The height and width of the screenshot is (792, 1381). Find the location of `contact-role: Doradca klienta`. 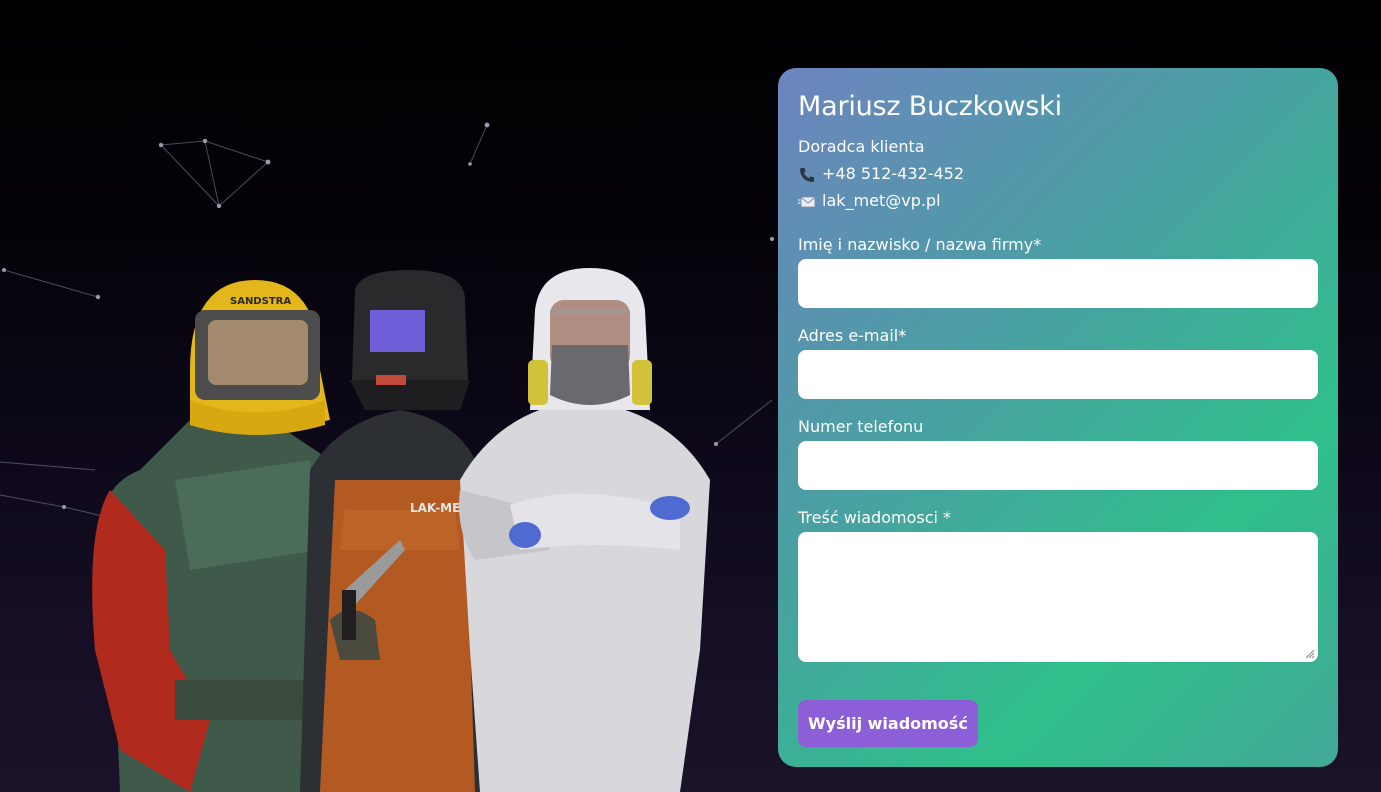

contact-role: Doradca klienta is located at coordinates (861, 146).